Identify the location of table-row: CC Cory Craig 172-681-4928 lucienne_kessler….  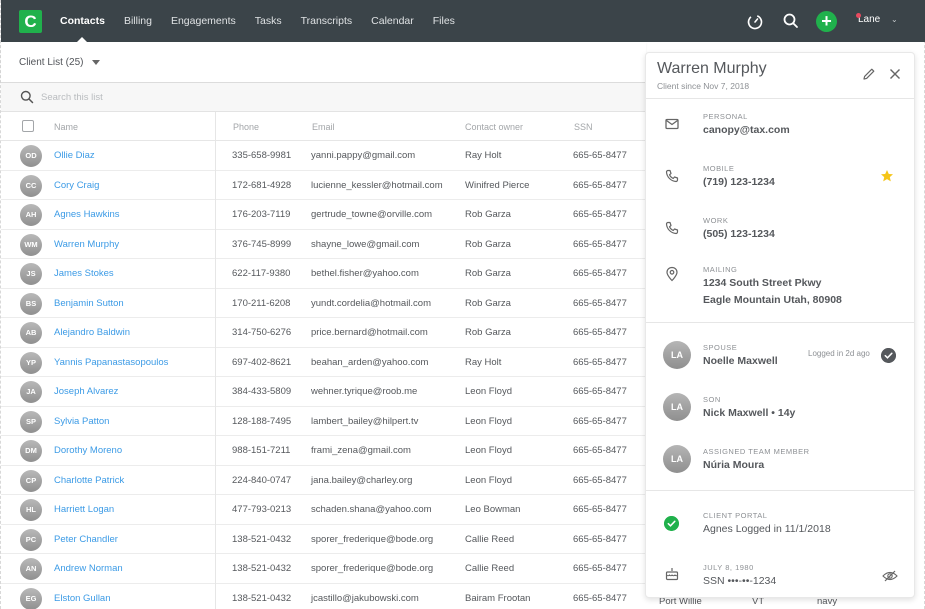
(323, 185).